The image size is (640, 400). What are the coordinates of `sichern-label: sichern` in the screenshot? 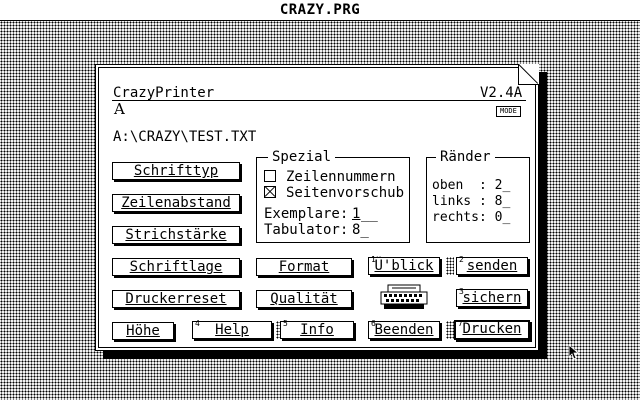 It's located at (492, 298).